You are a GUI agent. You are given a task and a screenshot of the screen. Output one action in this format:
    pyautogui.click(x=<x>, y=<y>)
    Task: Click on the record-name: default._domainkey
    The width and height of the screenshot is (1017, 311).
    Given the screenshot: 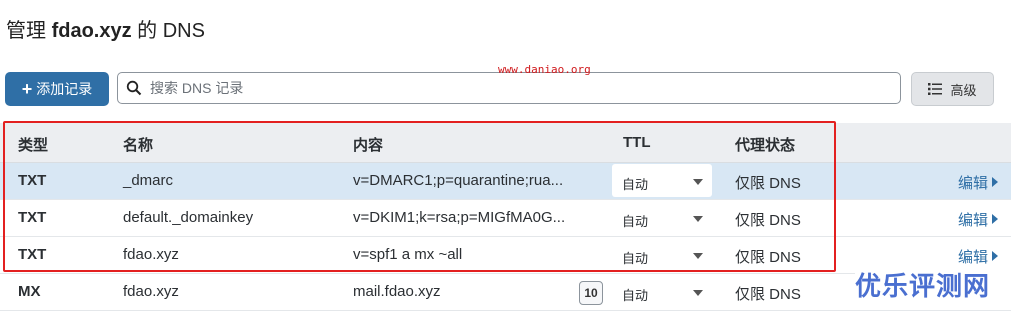 What is the action you would take?
    pyautogui.click(x=188, y=217)
    